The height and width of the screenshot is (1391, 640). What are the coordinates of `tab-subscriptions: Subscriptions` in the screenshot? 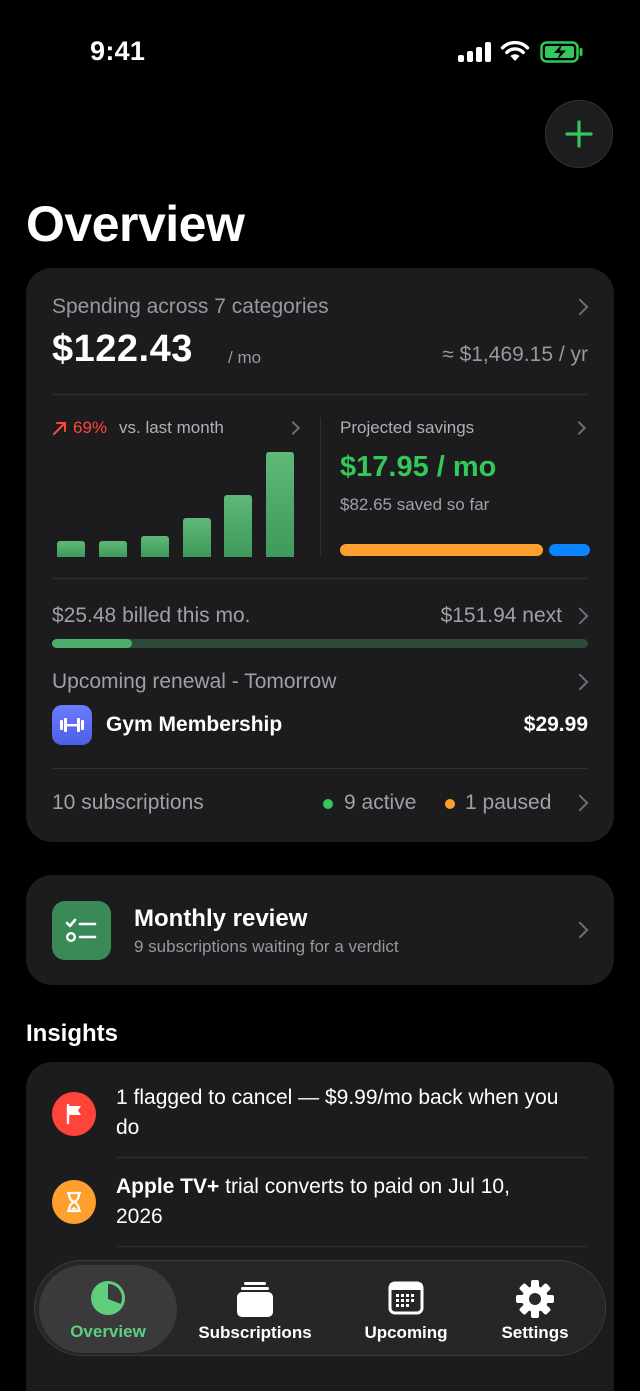 It's located at (255, 1309).